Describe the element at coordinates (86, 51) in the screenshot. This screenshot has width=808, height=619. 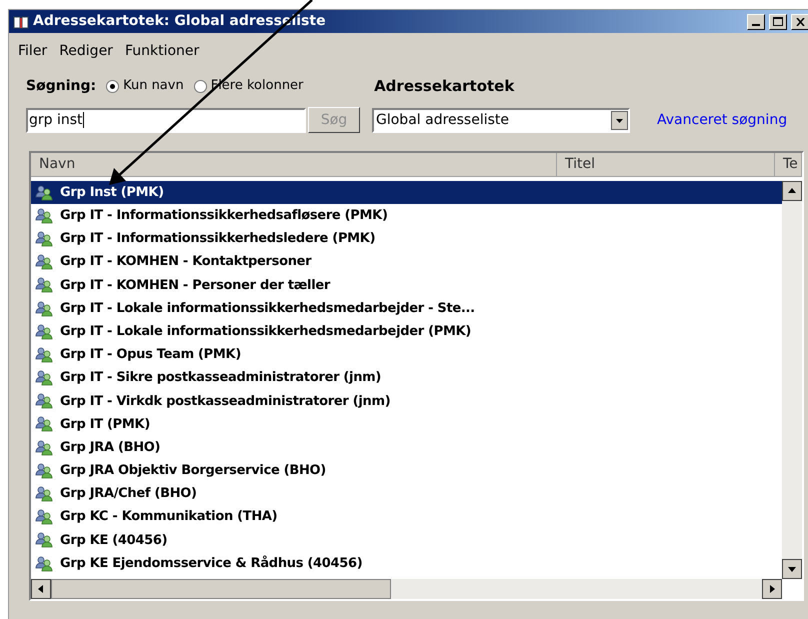
I see `menu-item: Rediger` at that location.